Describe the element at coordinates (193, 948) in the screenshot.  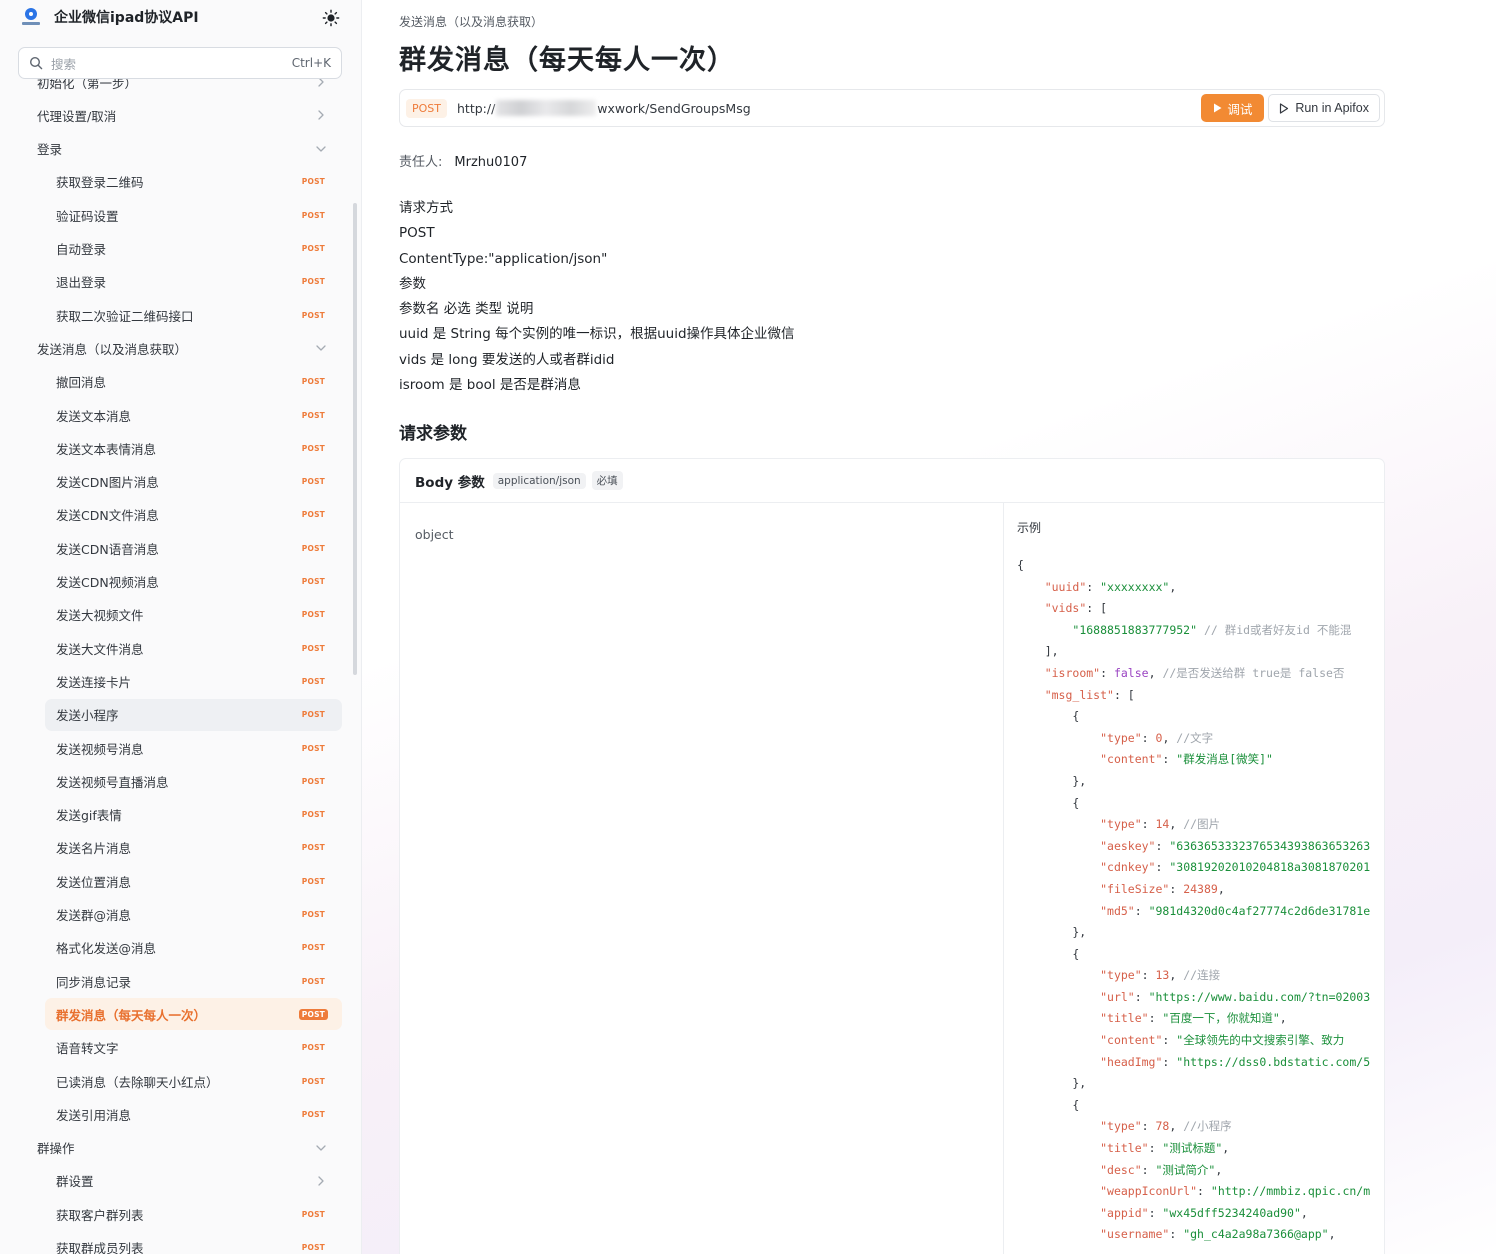
I see `sidebar-item: 格式化发送@消息 POST` at that location.